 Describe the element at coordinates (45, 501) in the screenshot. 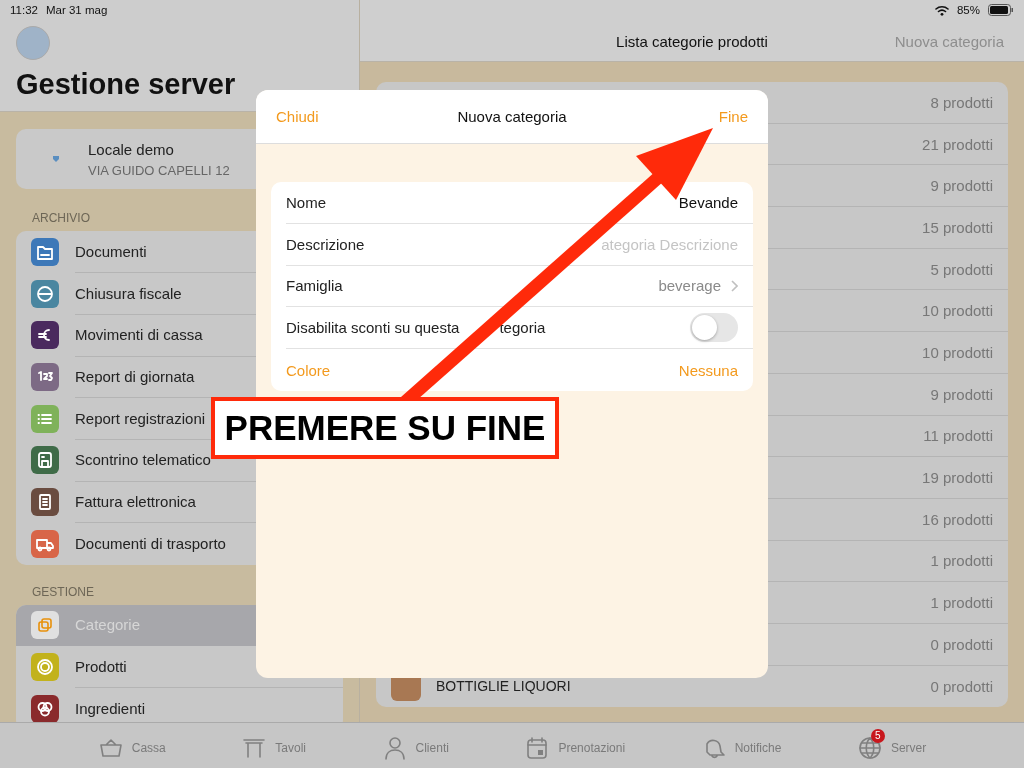

I see `document-icon` at that location.